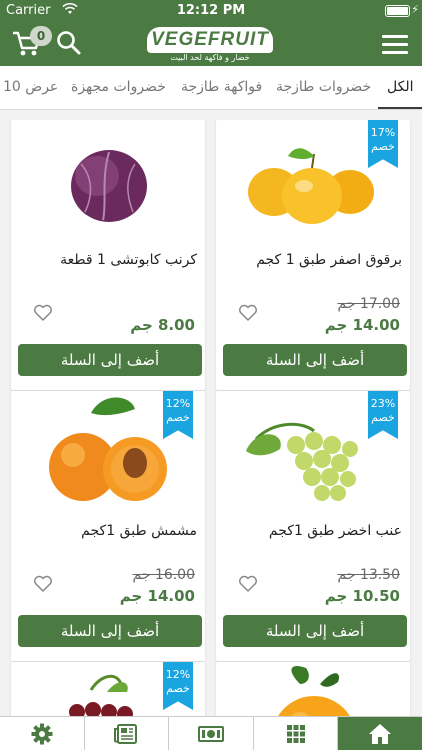 The image size is (422, 750). I want to click on menu-button, so click(395, 45).